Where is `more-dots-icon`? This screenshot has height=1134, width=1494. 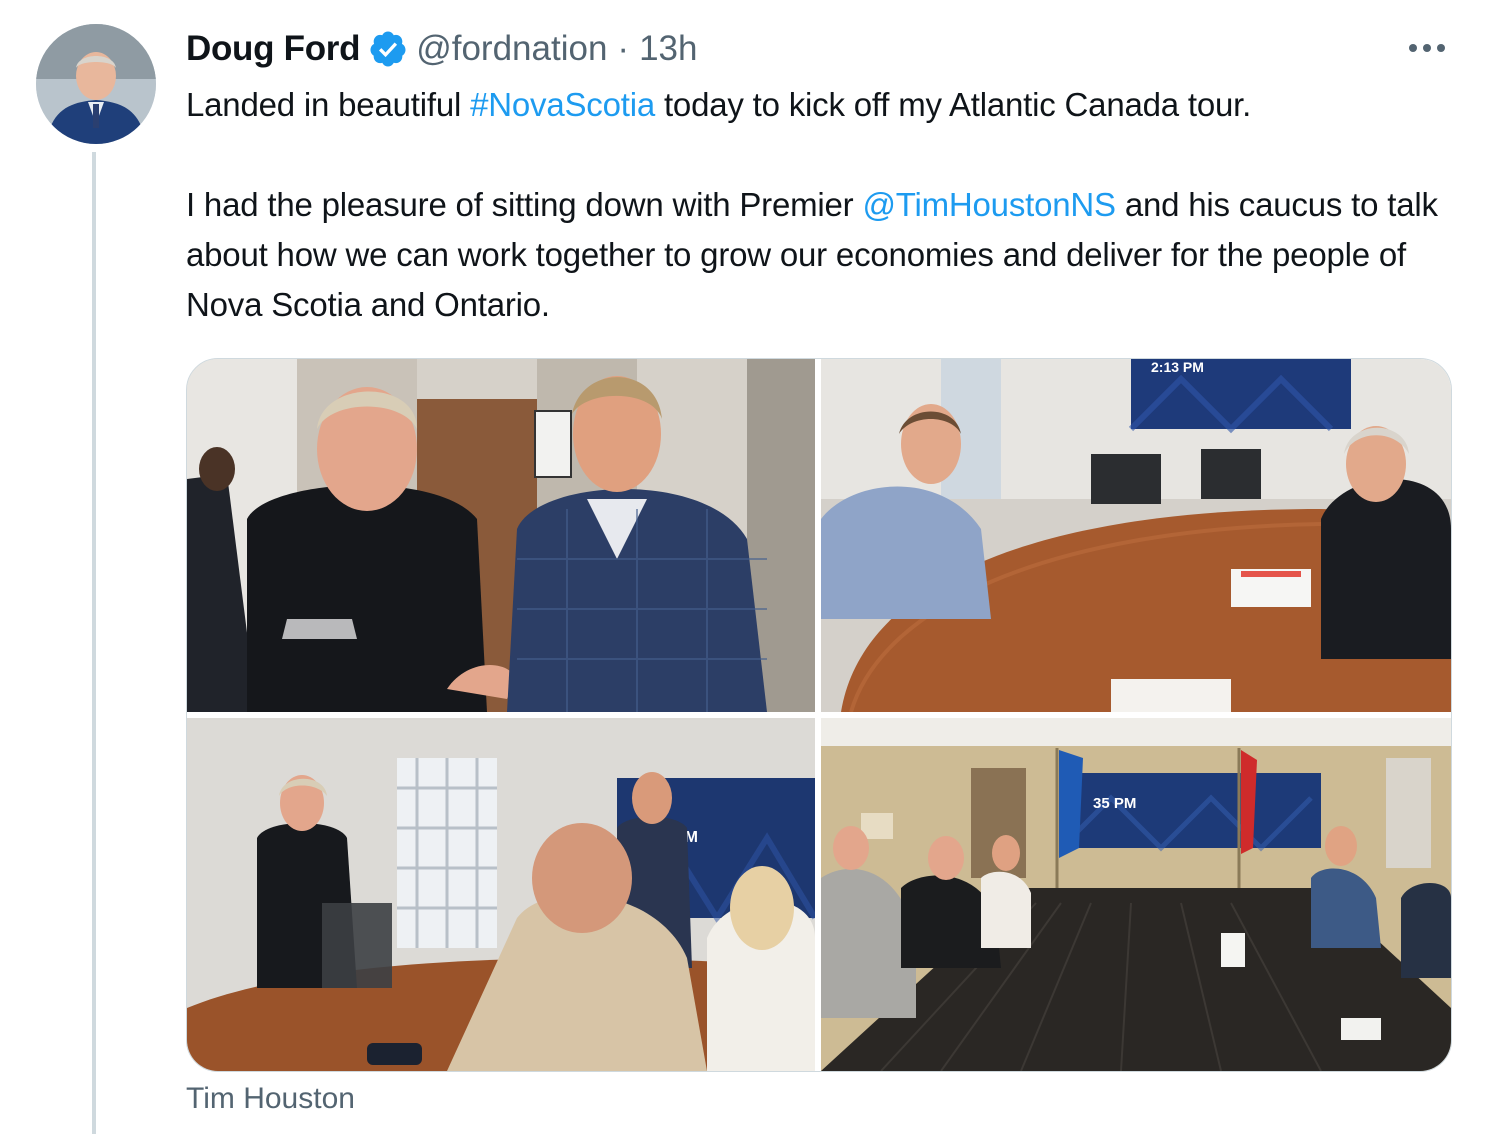 more-dots-icon is located at coordinates (1427, 48).